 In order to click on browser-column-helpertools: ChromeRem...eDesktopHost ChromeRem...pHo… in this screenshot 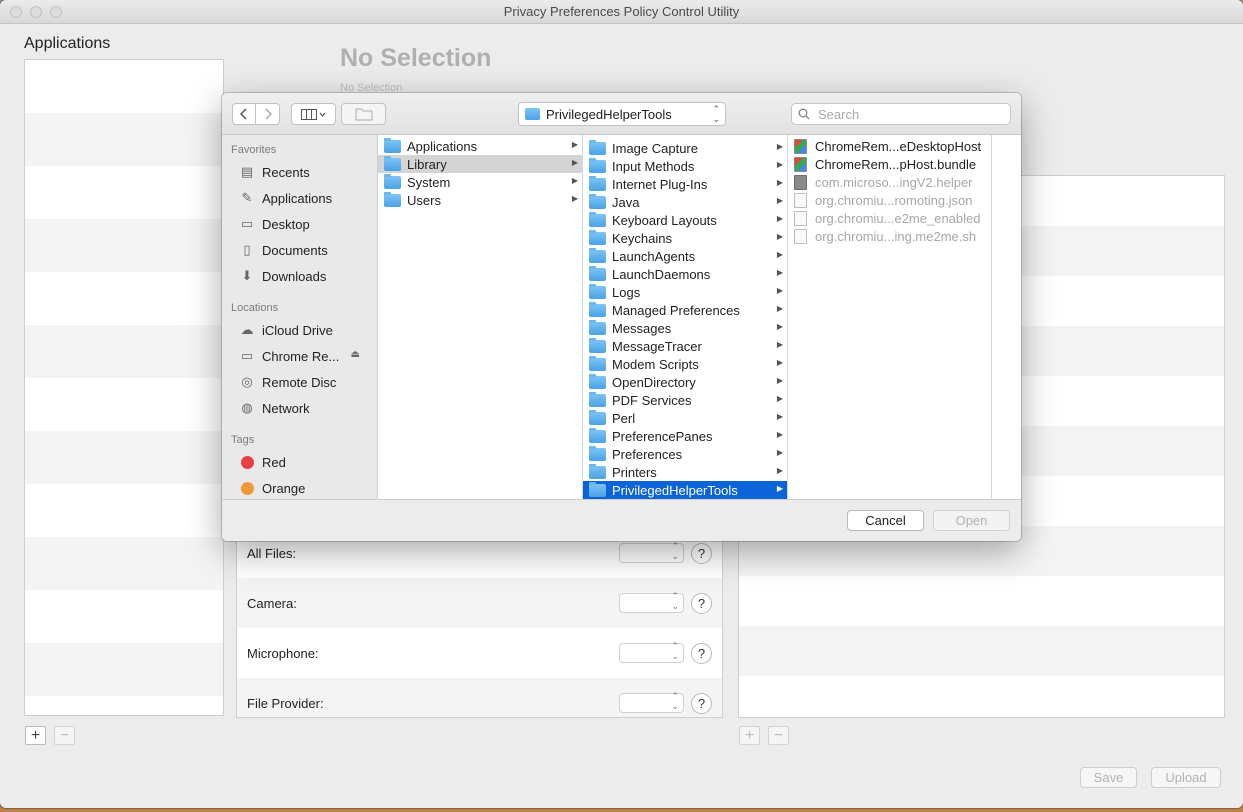, I will do `click(890, 317)`.